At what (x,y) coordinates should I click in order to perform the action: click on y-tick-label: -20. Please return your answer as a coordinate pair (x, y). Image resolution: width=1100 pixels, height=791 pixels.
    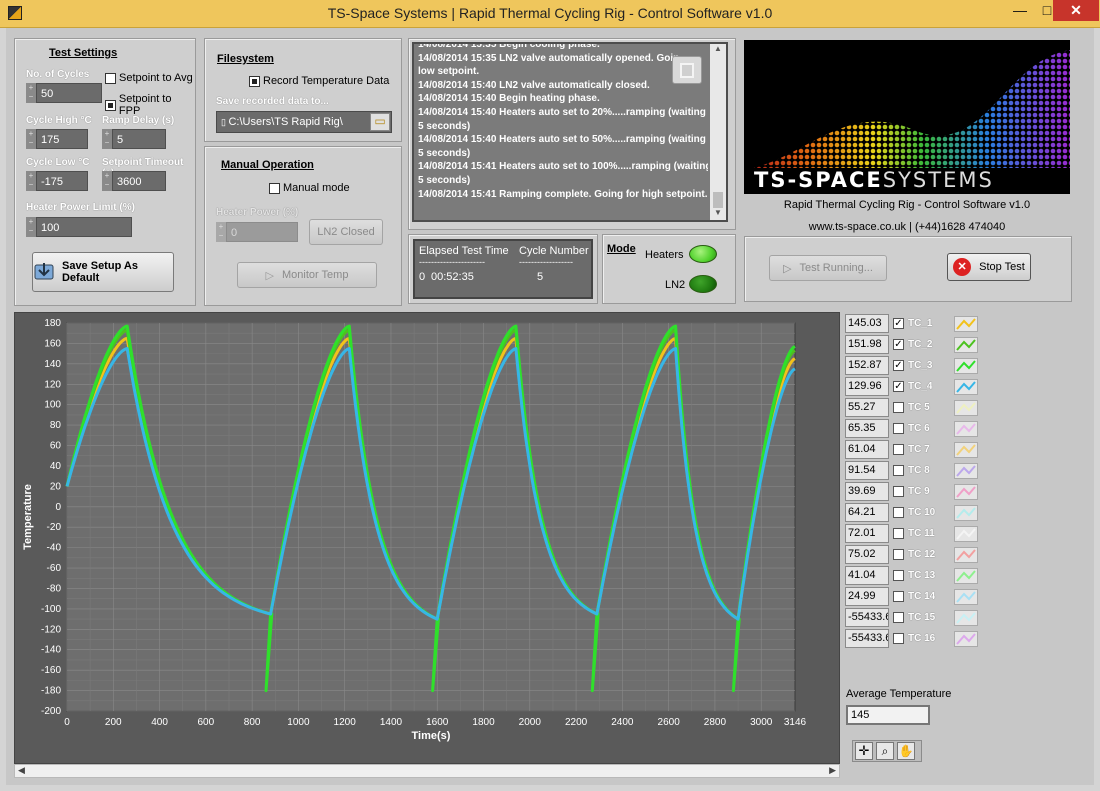
    Looking at the image, I should click on (54, 527).